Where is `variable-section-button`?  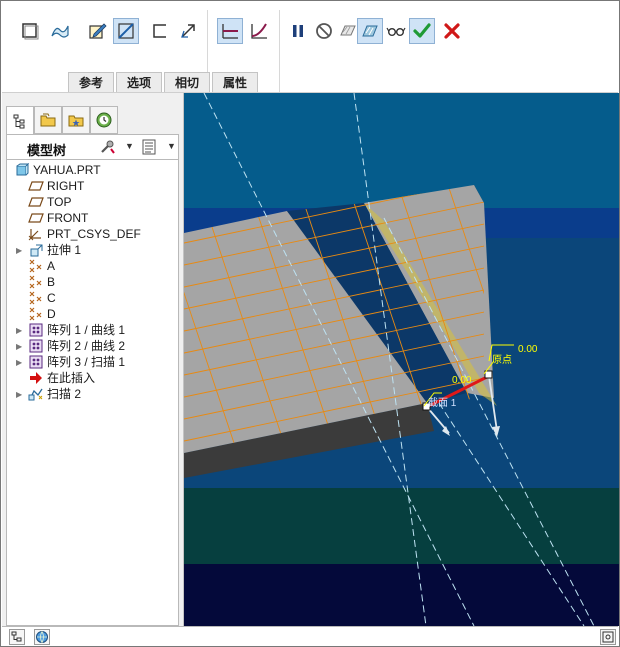
variable-section-button is located at coordinates (259, 31).